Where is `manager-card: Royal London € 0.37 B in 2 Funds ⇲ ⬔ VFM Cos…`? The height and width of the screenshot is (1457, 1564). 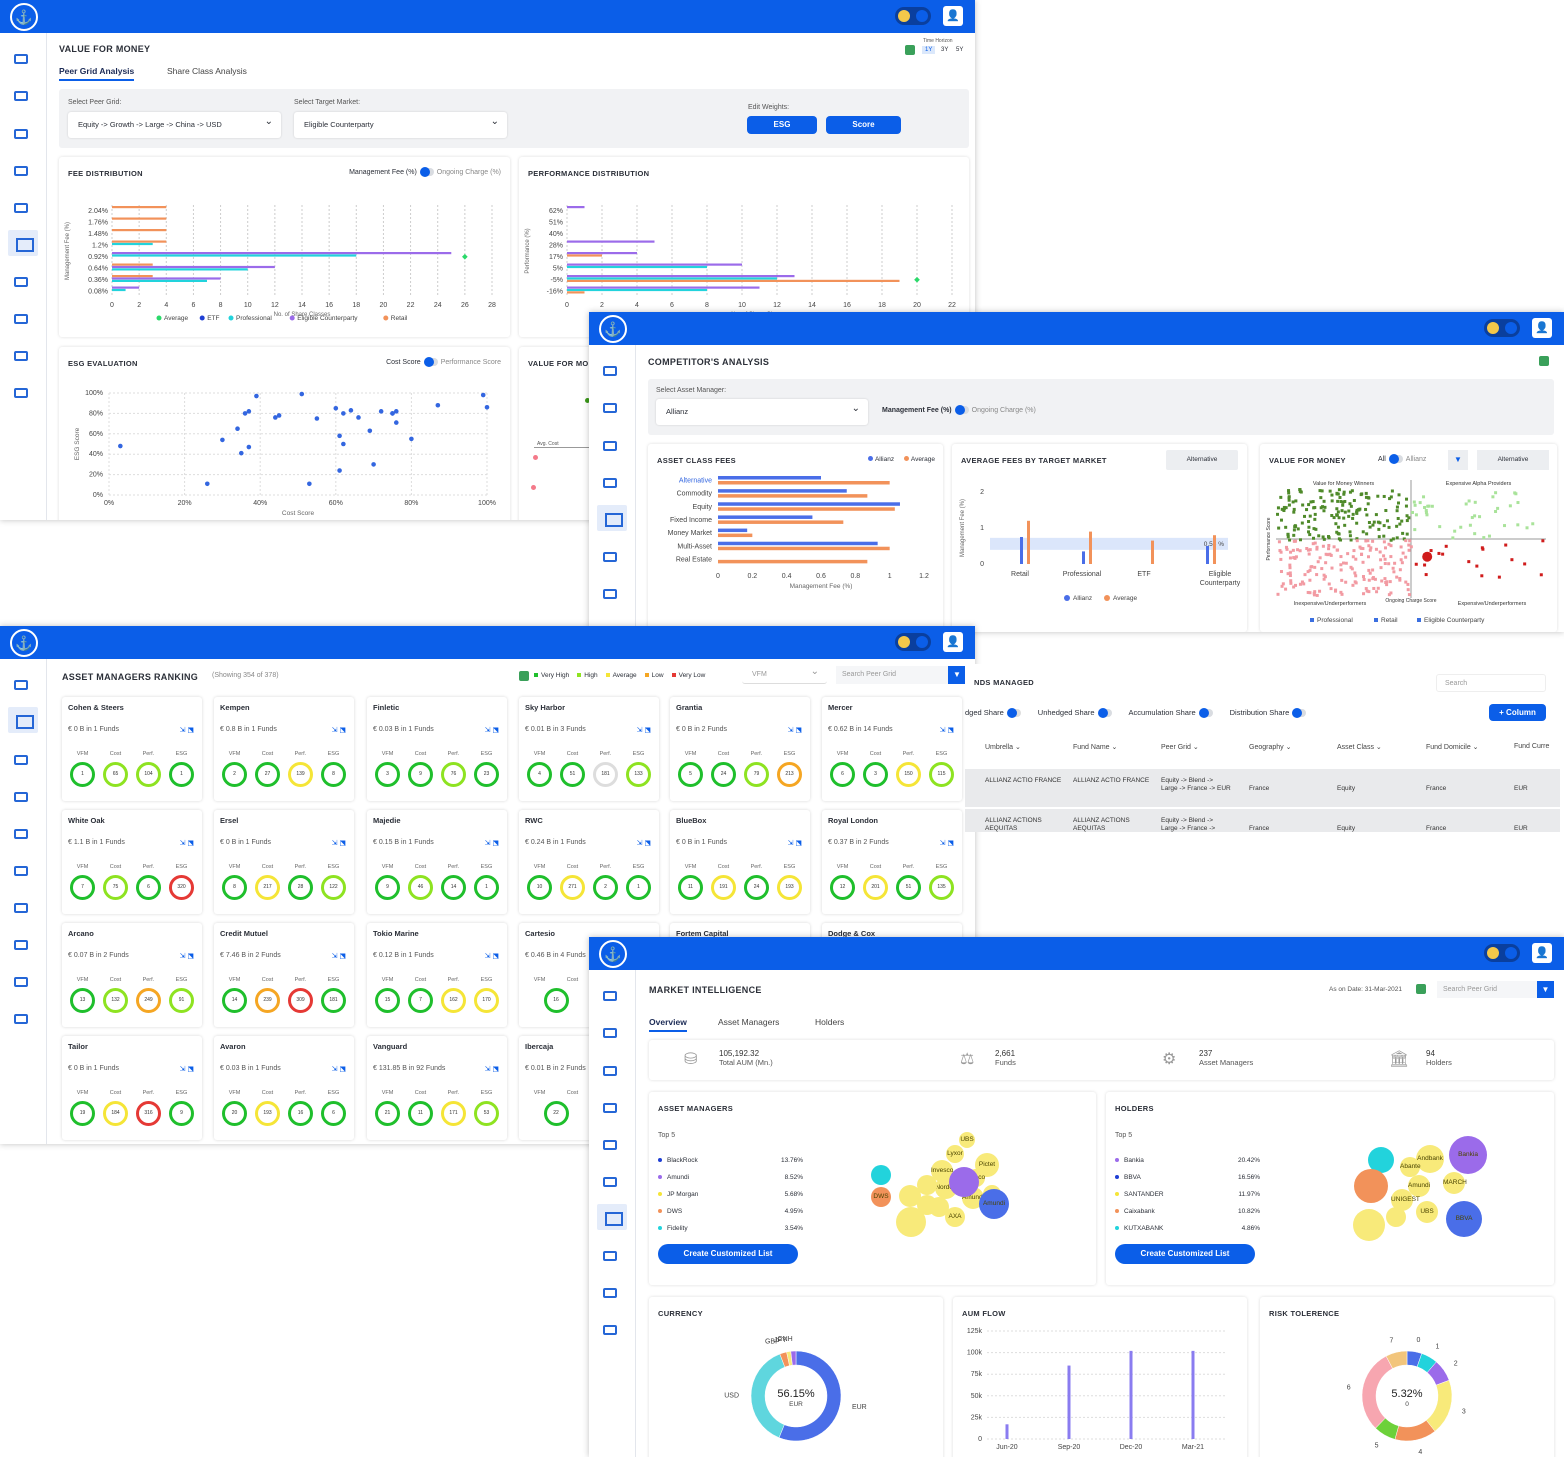 manager-card: Royal London € 0.37 B in 2 Funds ⇲ ⬔ VFM Cos… is located at coordinates (892, 862).